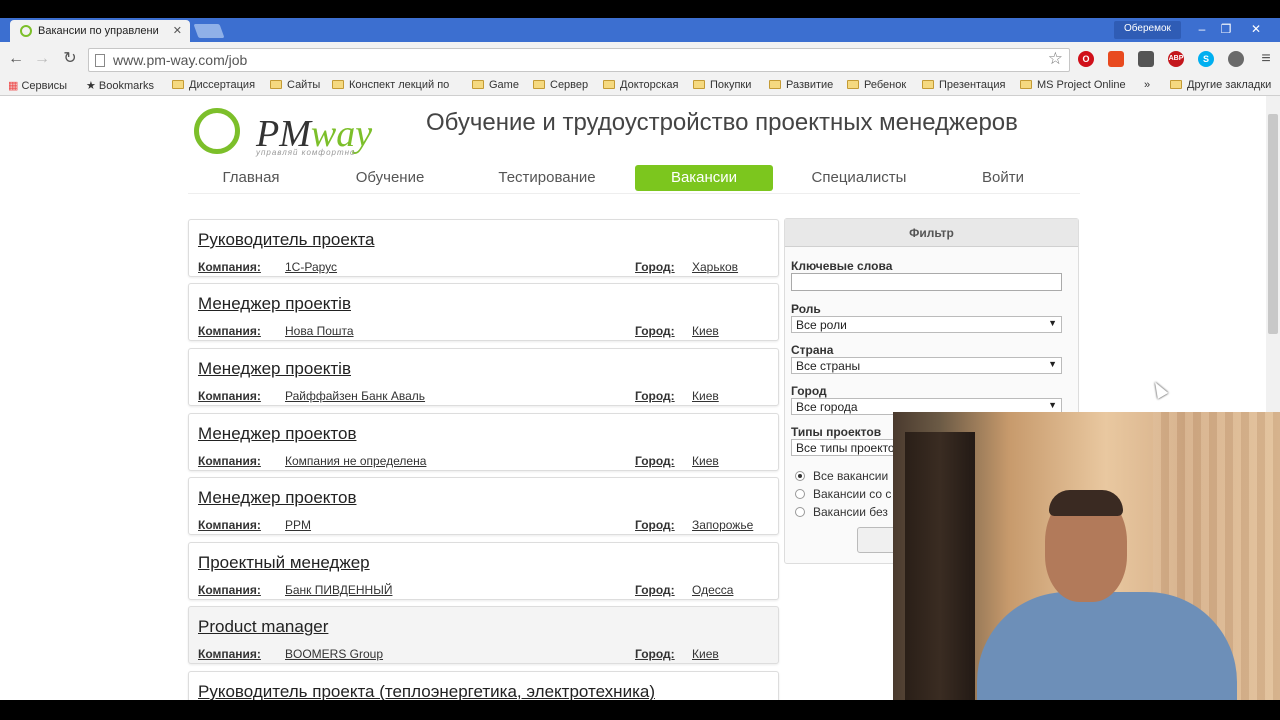 This screenshot has height=720, width=1280. Describe the element at coordinates (850, 512) in the screenshot. I see `radio-label: Вакансии без` at that location.